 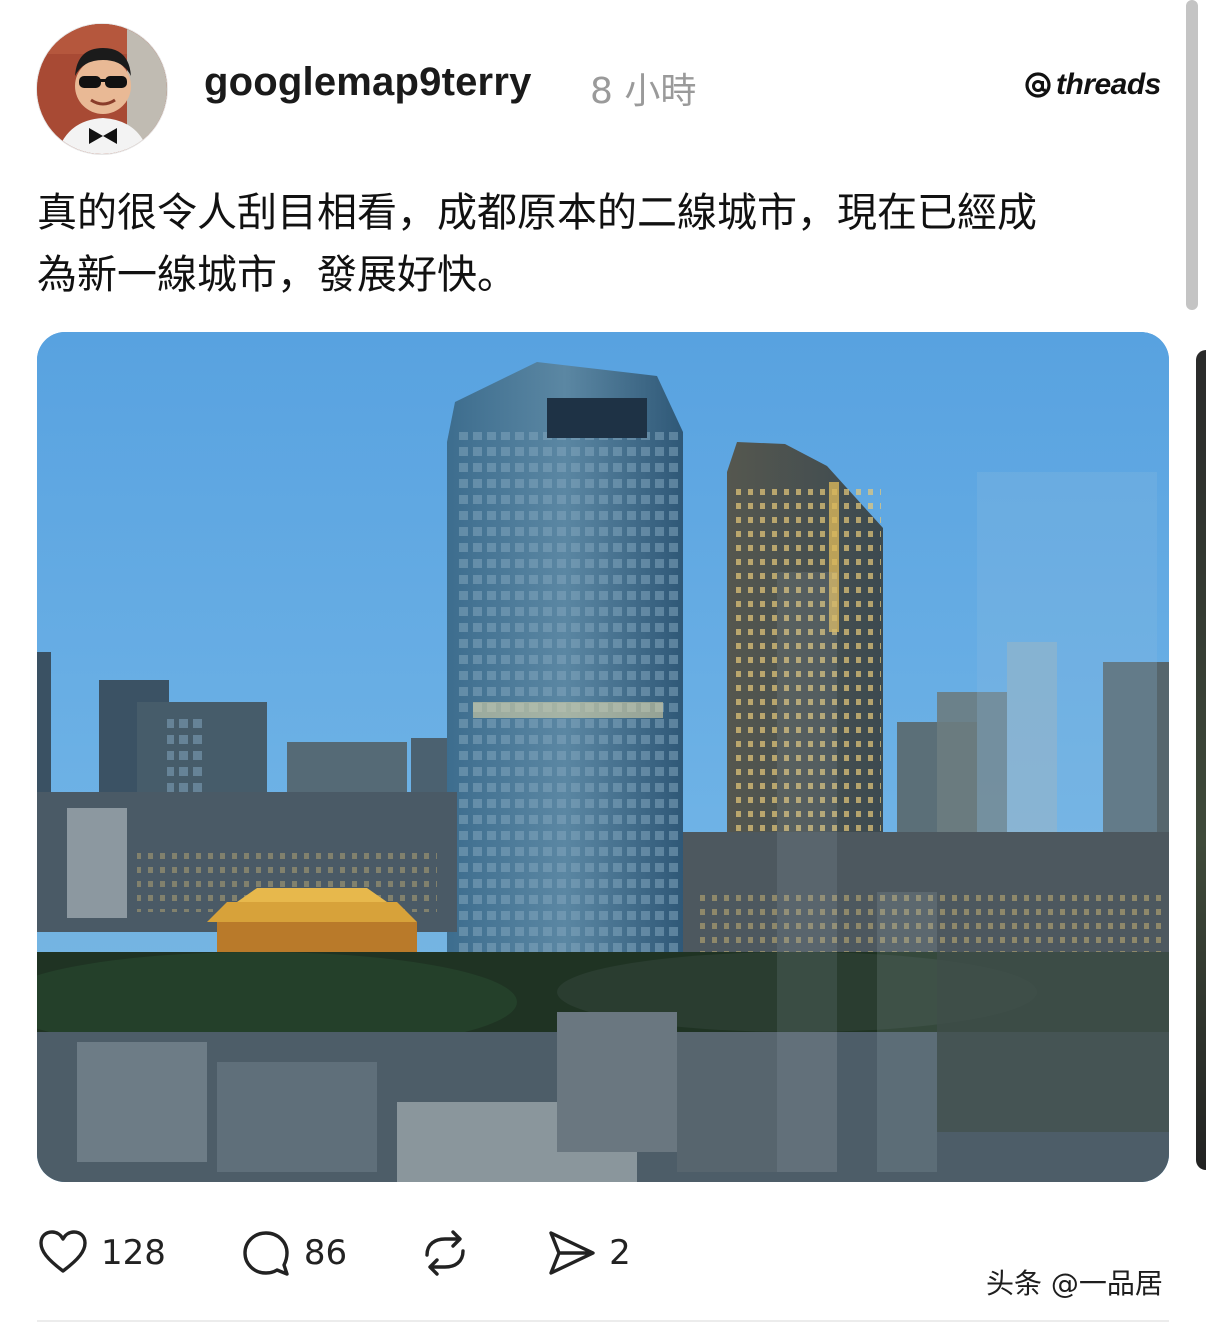 What do you see at coordinates (1108, 84) in the screenshot?
I see `threads-wordmark: threads` at bounding box center [1108, 84].